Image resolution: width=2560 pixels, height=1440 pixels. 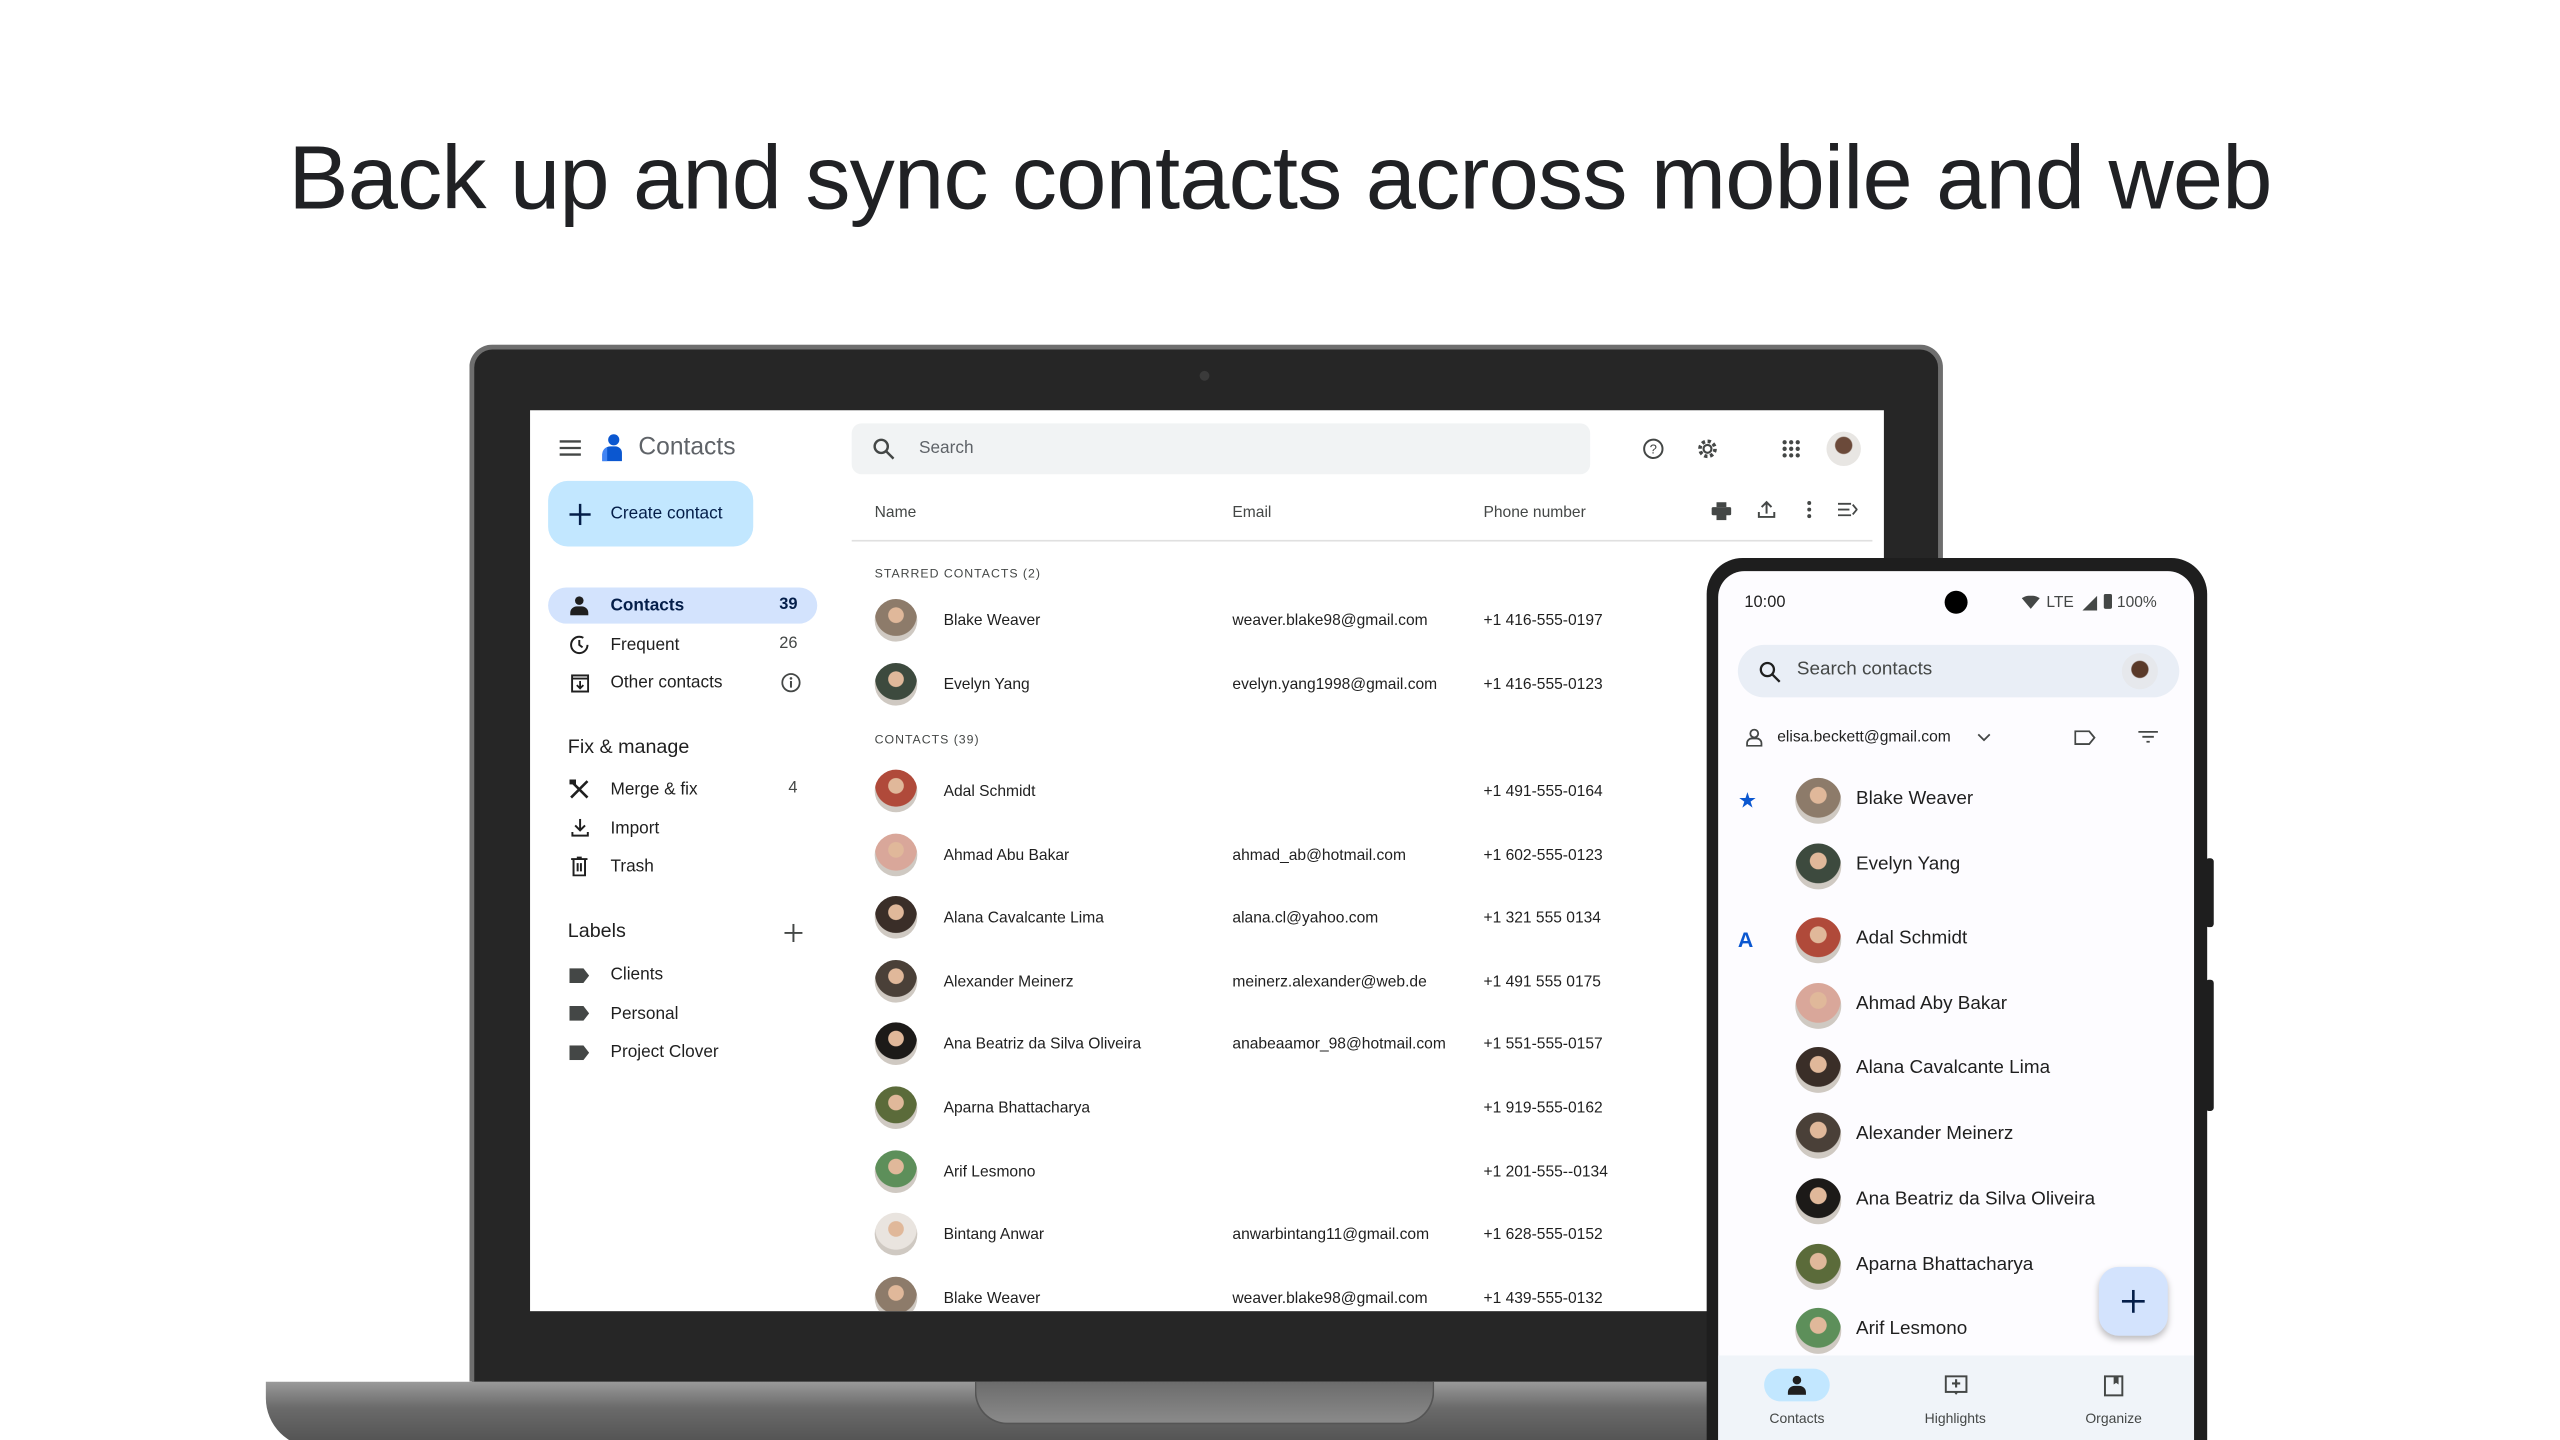 What do you see at coordinates (1864, 738) in the screenshot?
I see `account-selector: elisa.beckett@gmail.com` at bounding box center [1864, 738].